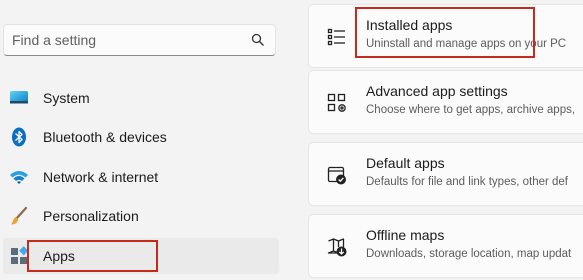  I want to click on brush-icon, so click(19, 216).